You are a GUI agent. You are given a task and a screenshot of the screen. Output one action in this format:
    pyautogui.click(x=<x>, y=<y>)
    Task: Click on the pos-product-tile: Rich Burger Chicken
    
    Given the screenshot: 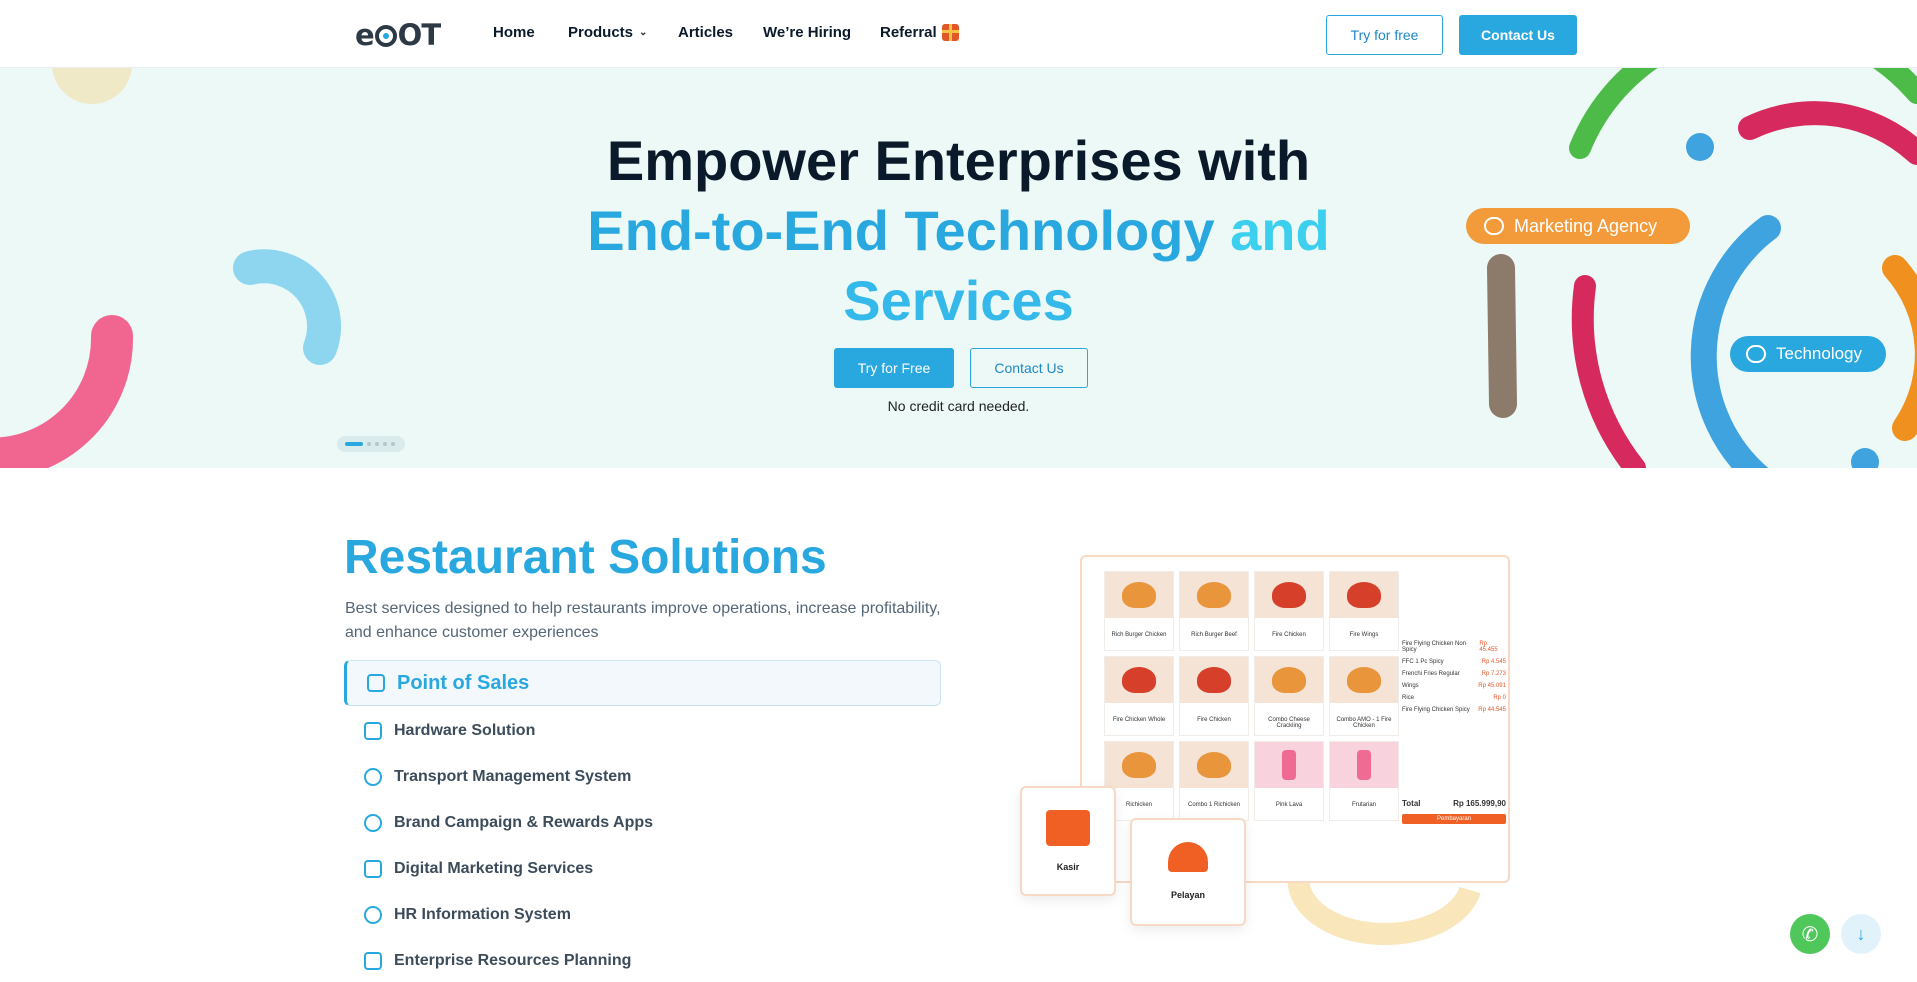 What is the action you would take?
    pyautogui.click(x=1139, y=611)
    